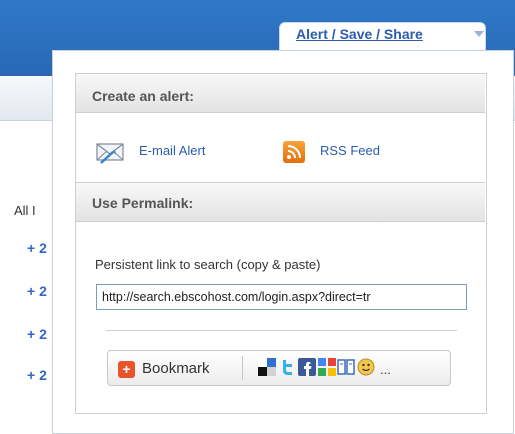 The image size is (515, 434). Describe the element at coordinates (288, 367) in the screenshot. I see `twitter-icon` at that location.